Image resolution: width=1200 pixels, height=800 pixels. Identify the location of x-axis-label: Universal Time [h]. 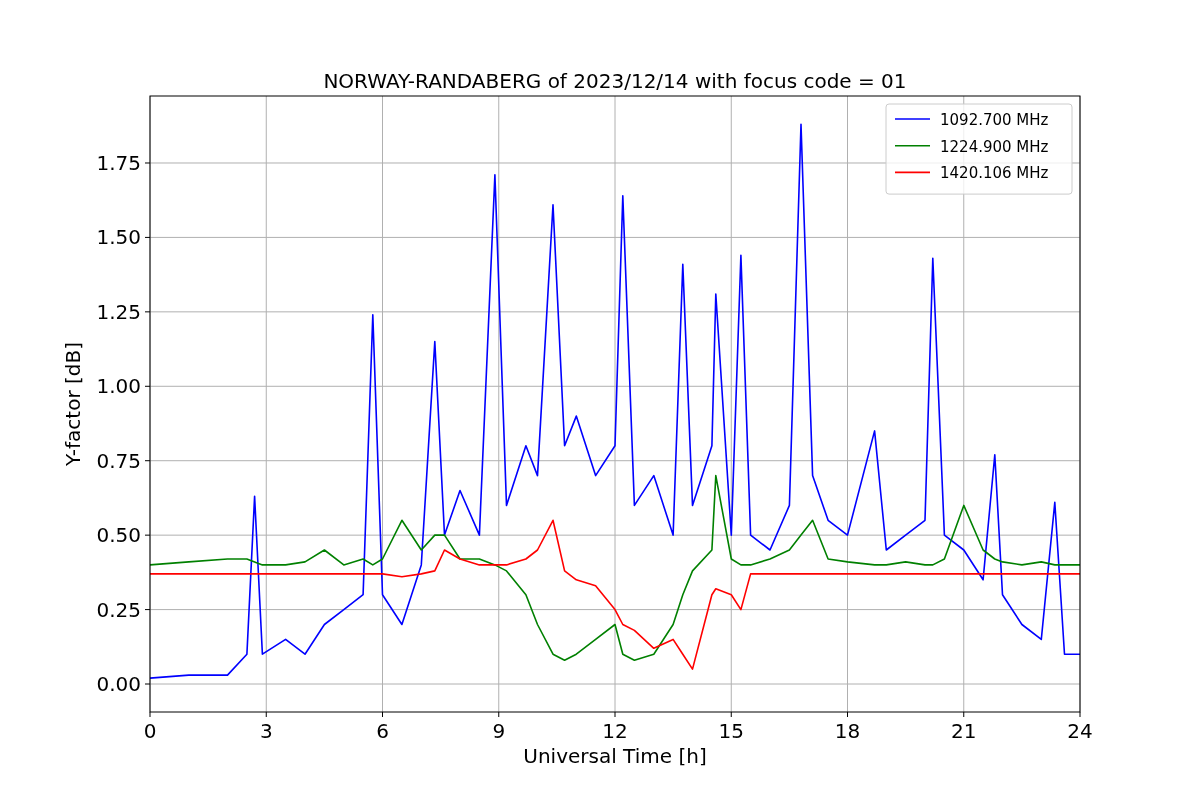
(615, 756).